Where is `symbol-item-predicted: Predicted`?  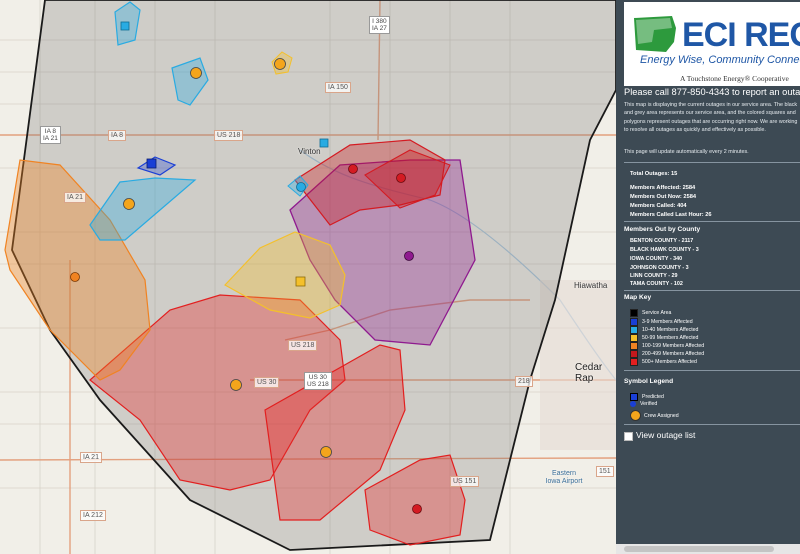
symbol-item-predicted: Predicted is located at coordinates (647, 397).